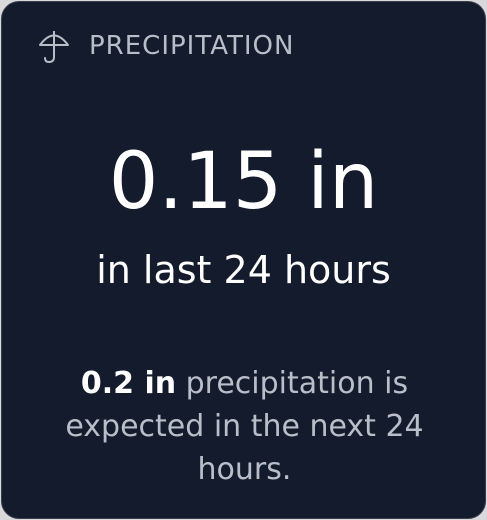  Describe the element at coordinates (192, 46) in the screenshot. I see `card-title: PRECIPITATION` at that location.